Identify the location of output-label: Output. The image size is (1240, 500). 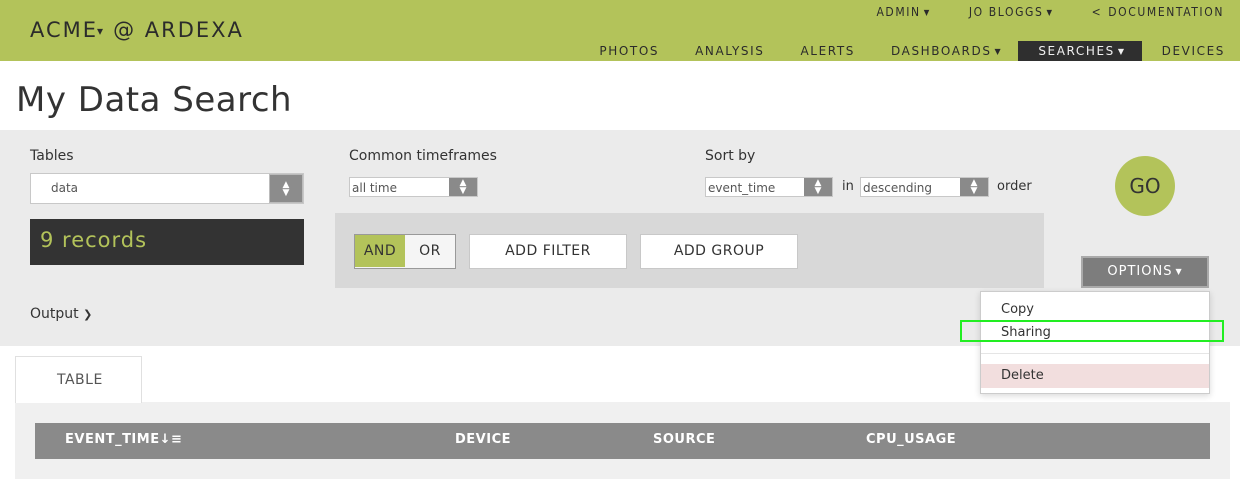
(54, 314).